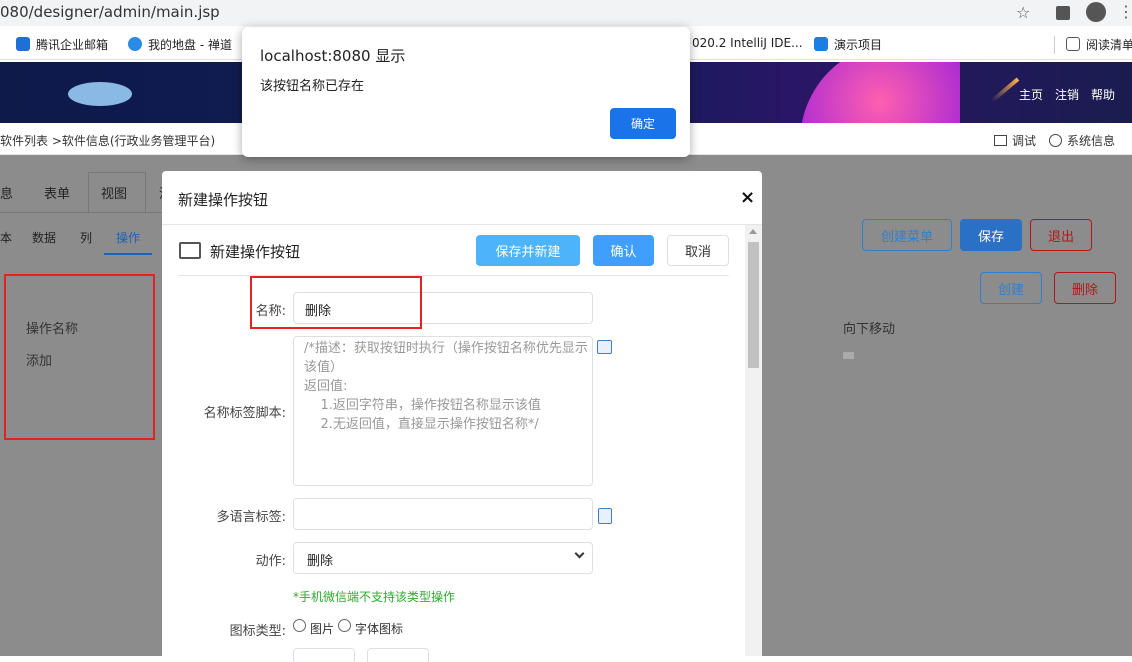  What do you see at coordinates (336, 302) in the screenshot?
I see `name-highlight-box` at bounding box center [336, 302].